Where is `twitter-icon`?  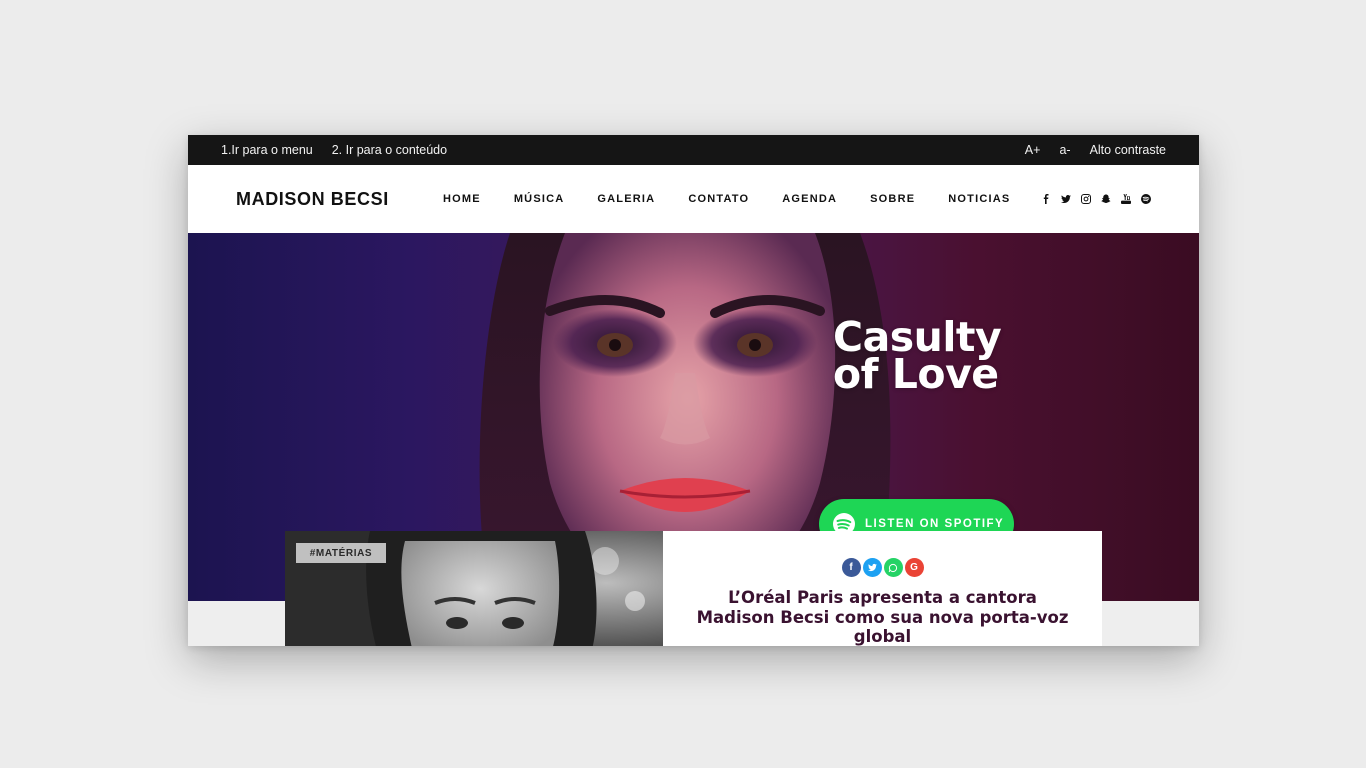 twitter-icon is located at coordinates (1065, 199).